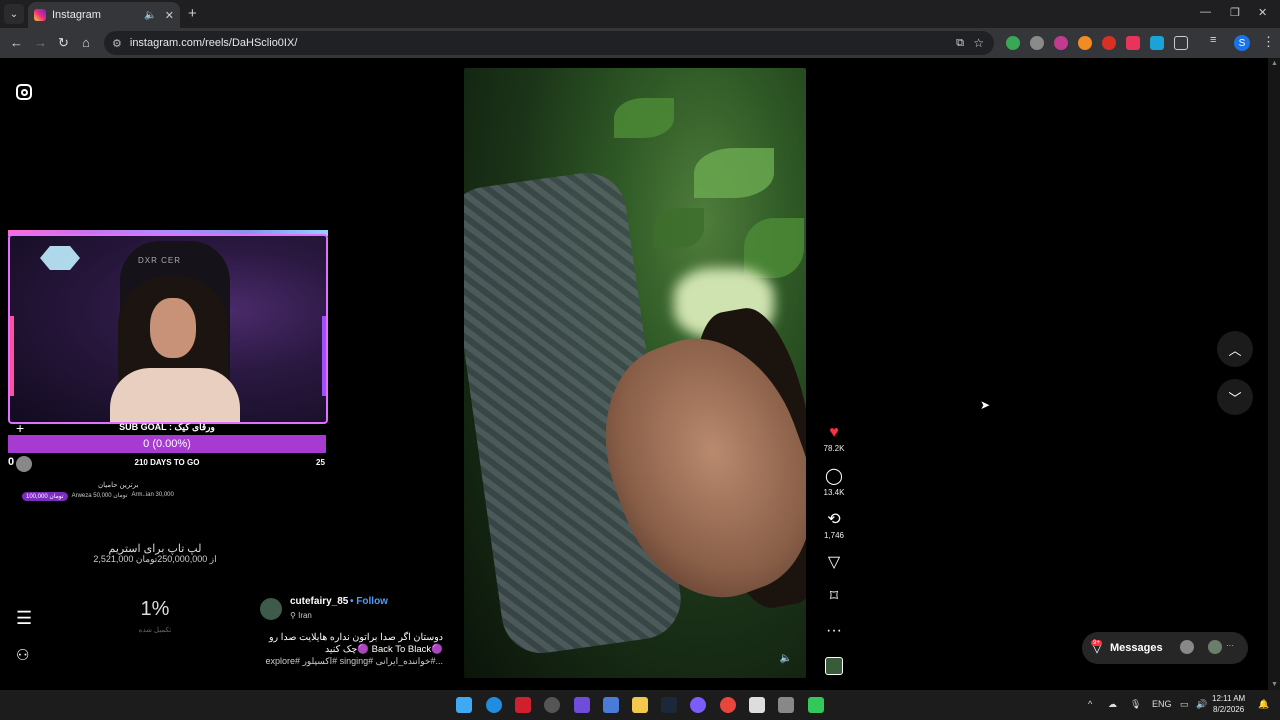 This screenshot has width=1280, height=720. I want to click on windows-start-icon, so click(464, 705).